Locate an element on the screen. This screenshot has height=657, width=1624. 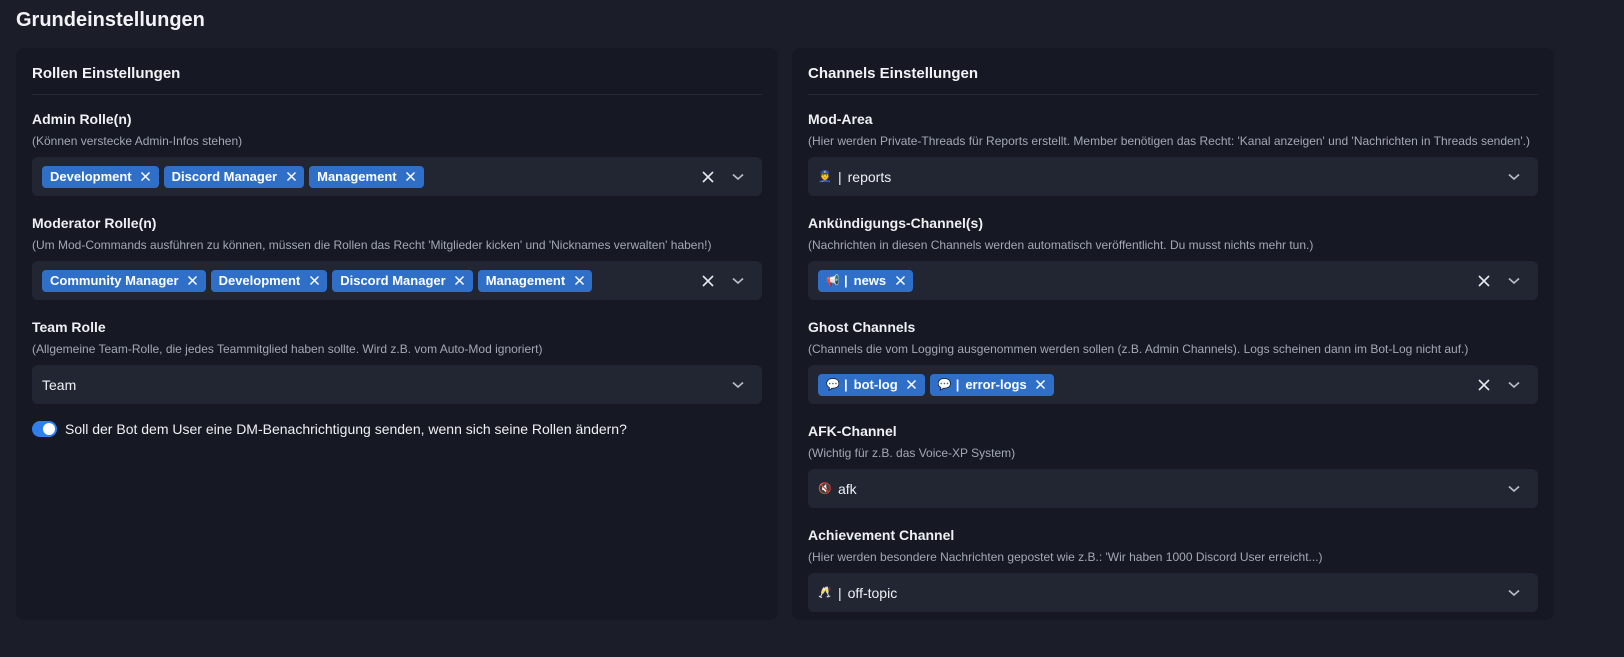
channel-chip: 💬 | bot-log is located at coordinates (871, 384).